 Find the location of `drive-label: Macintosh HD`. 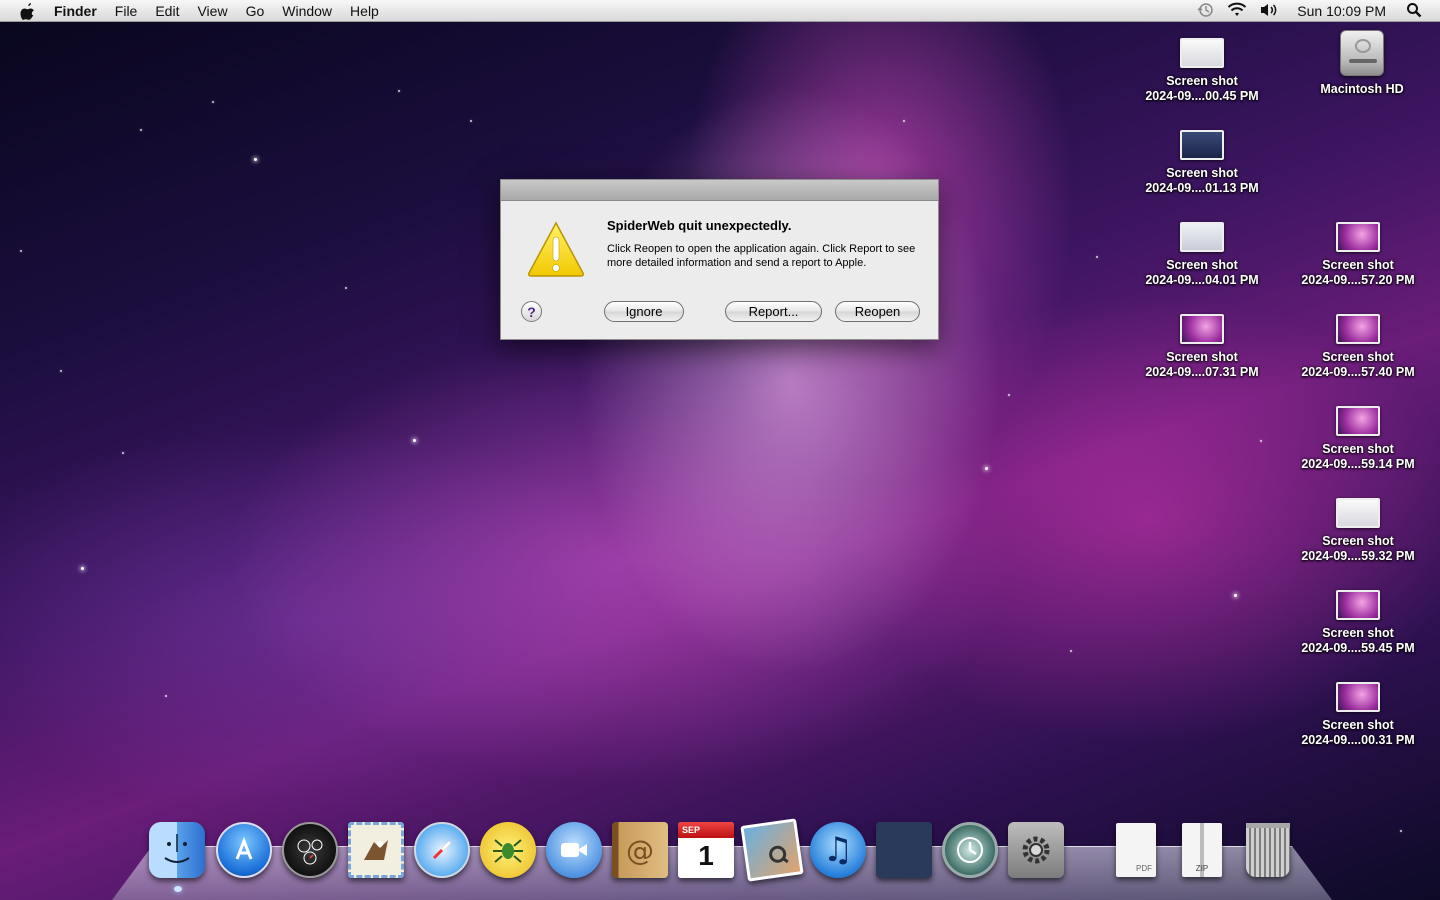

drive-label: Macintosh HD is located at coordinates (1362, 89).